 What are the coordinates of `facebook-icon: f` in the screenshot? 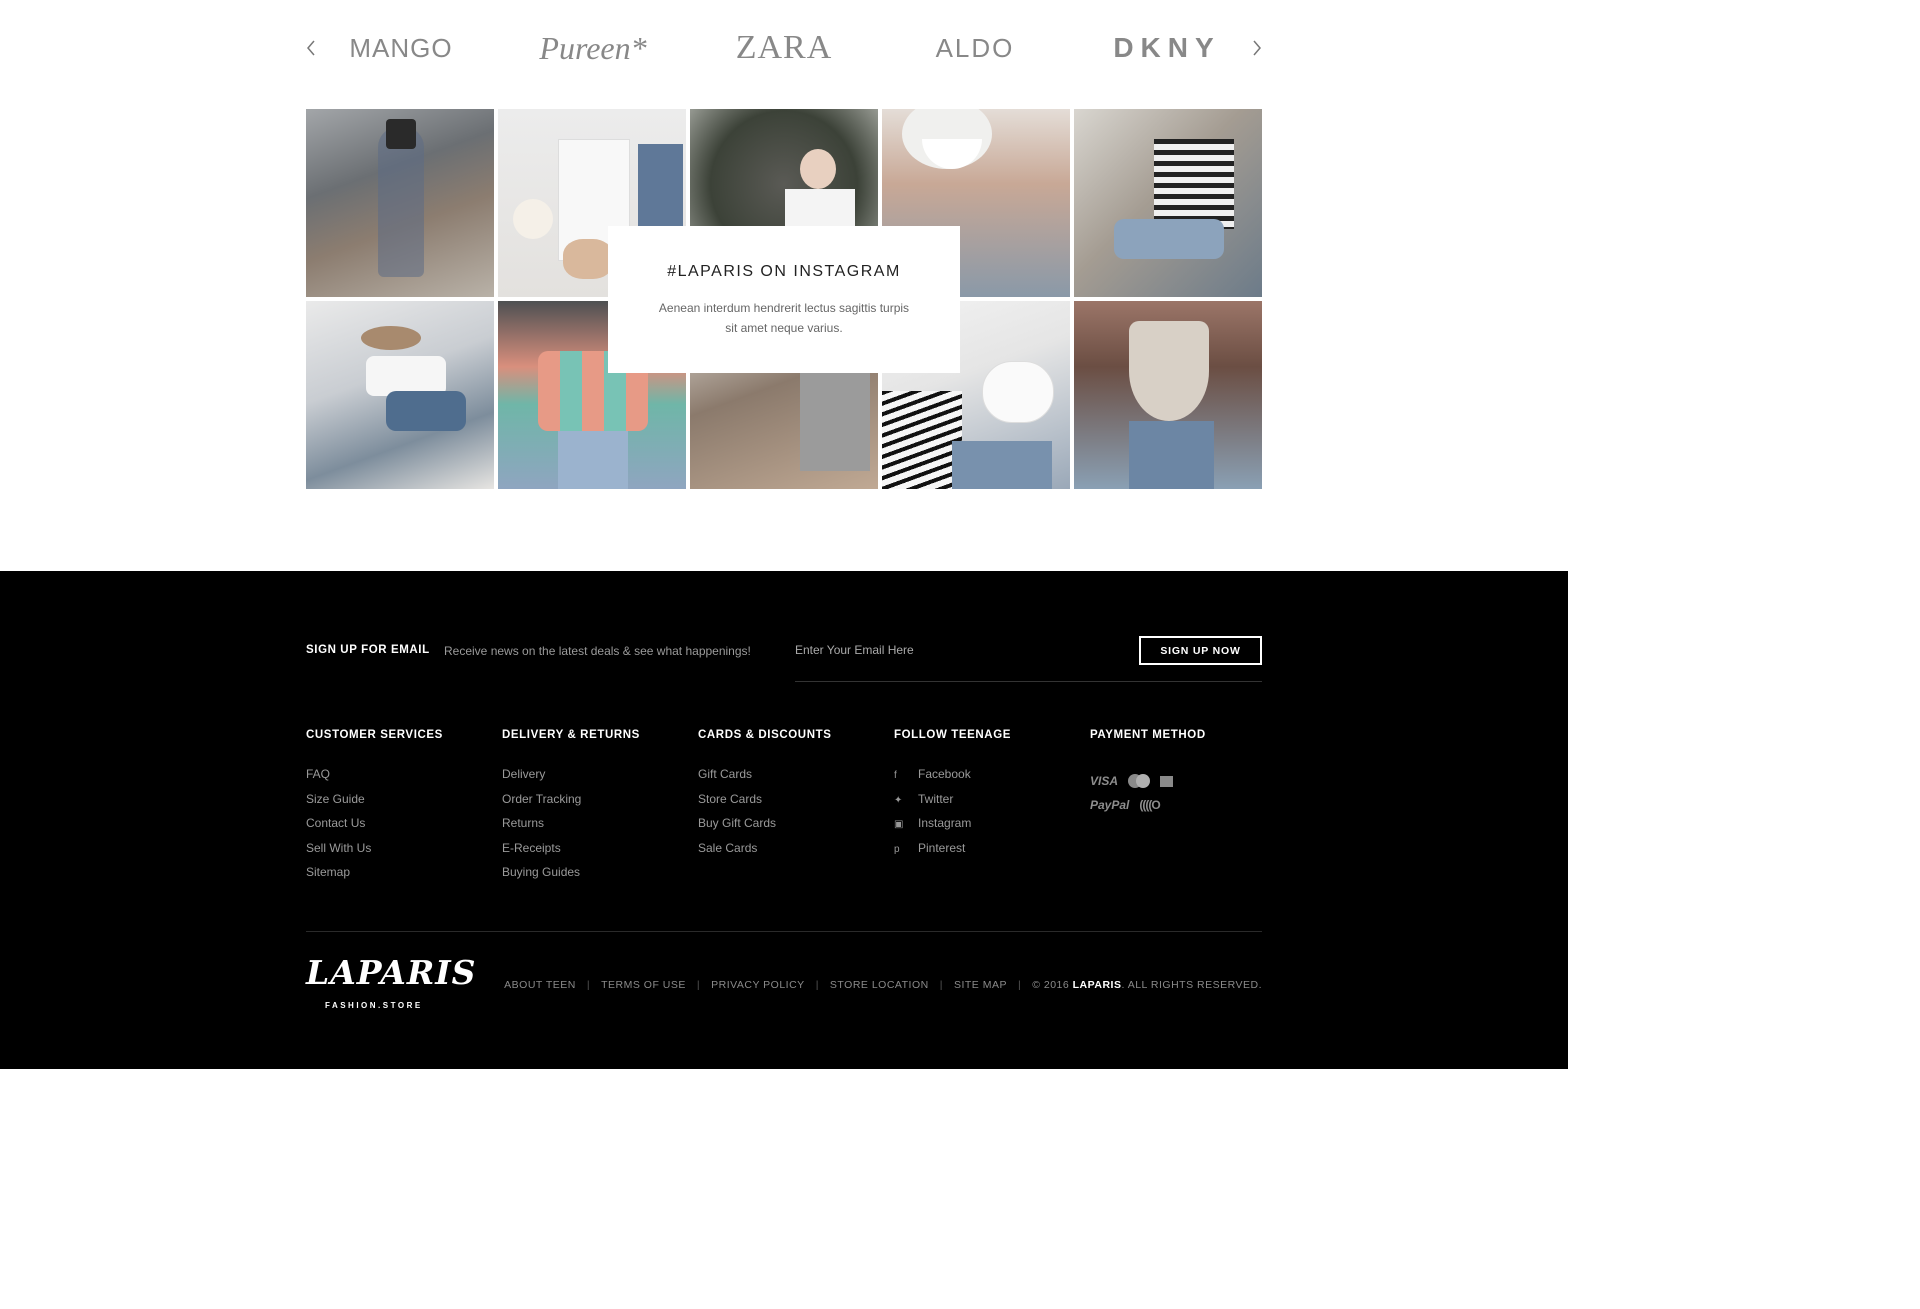 It's located at (895, 775).